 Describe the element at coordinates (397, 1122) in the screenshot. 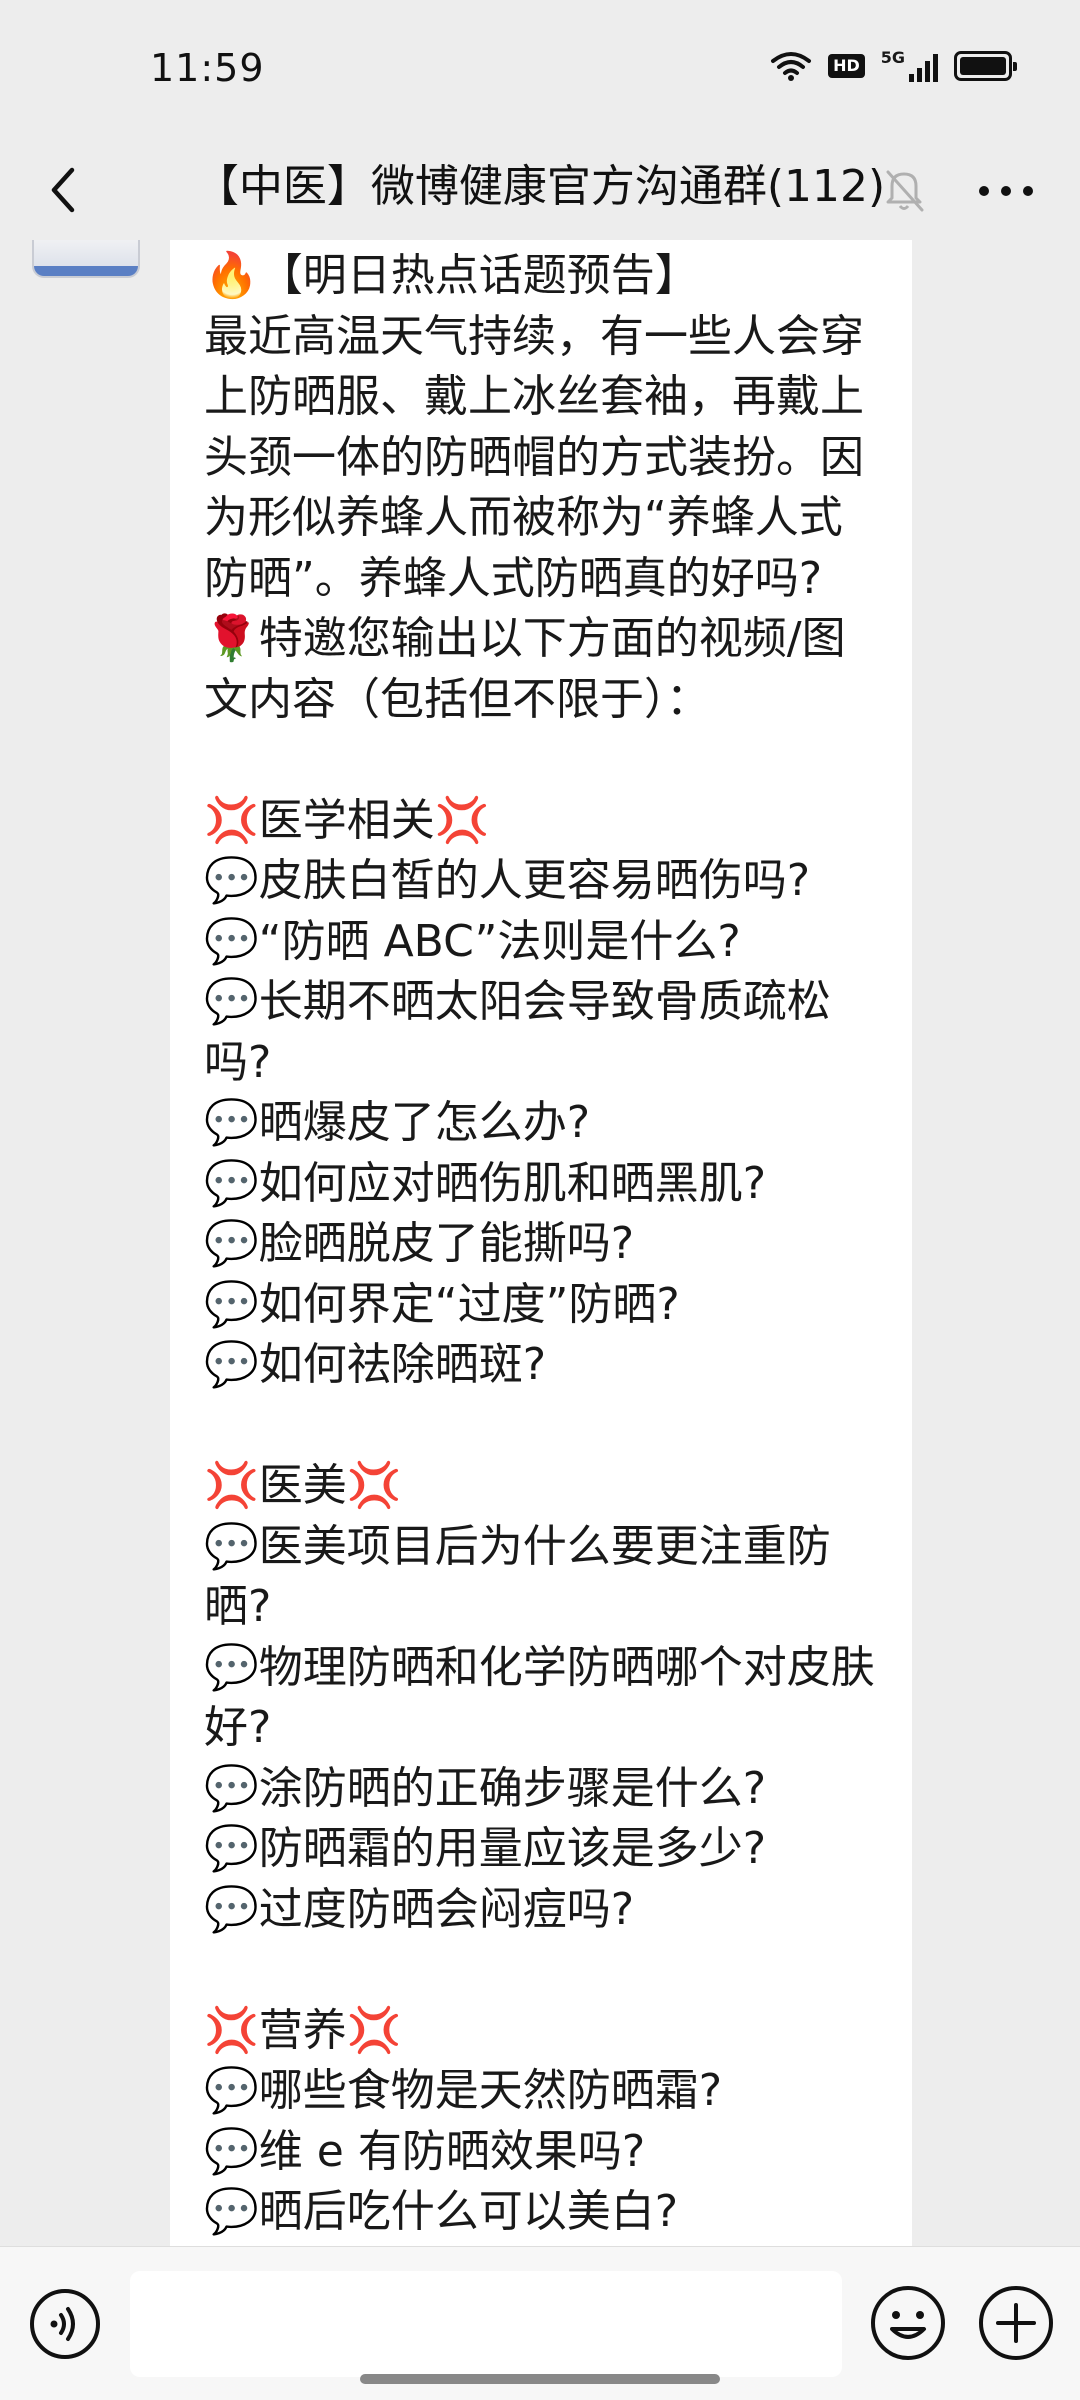

I see `message-line: 💬晒爆皮了怎么办?` at that location.